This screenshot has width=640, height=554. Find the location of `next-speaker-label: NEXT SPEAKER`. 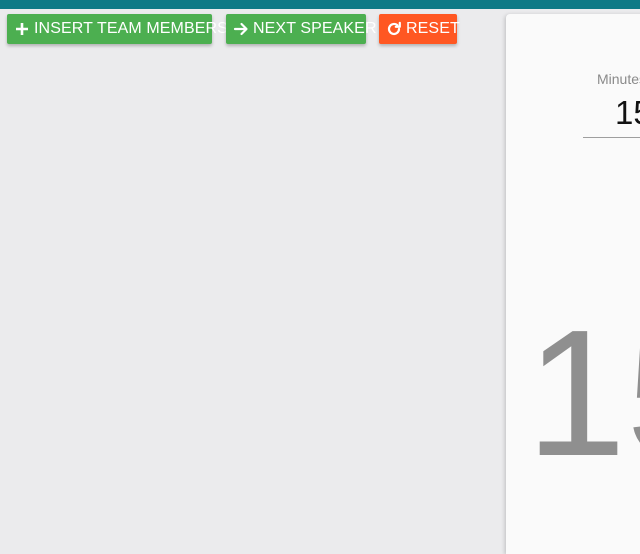

next-speaker-label: NEXT SPEAKER is located at coordinates (315, 28).